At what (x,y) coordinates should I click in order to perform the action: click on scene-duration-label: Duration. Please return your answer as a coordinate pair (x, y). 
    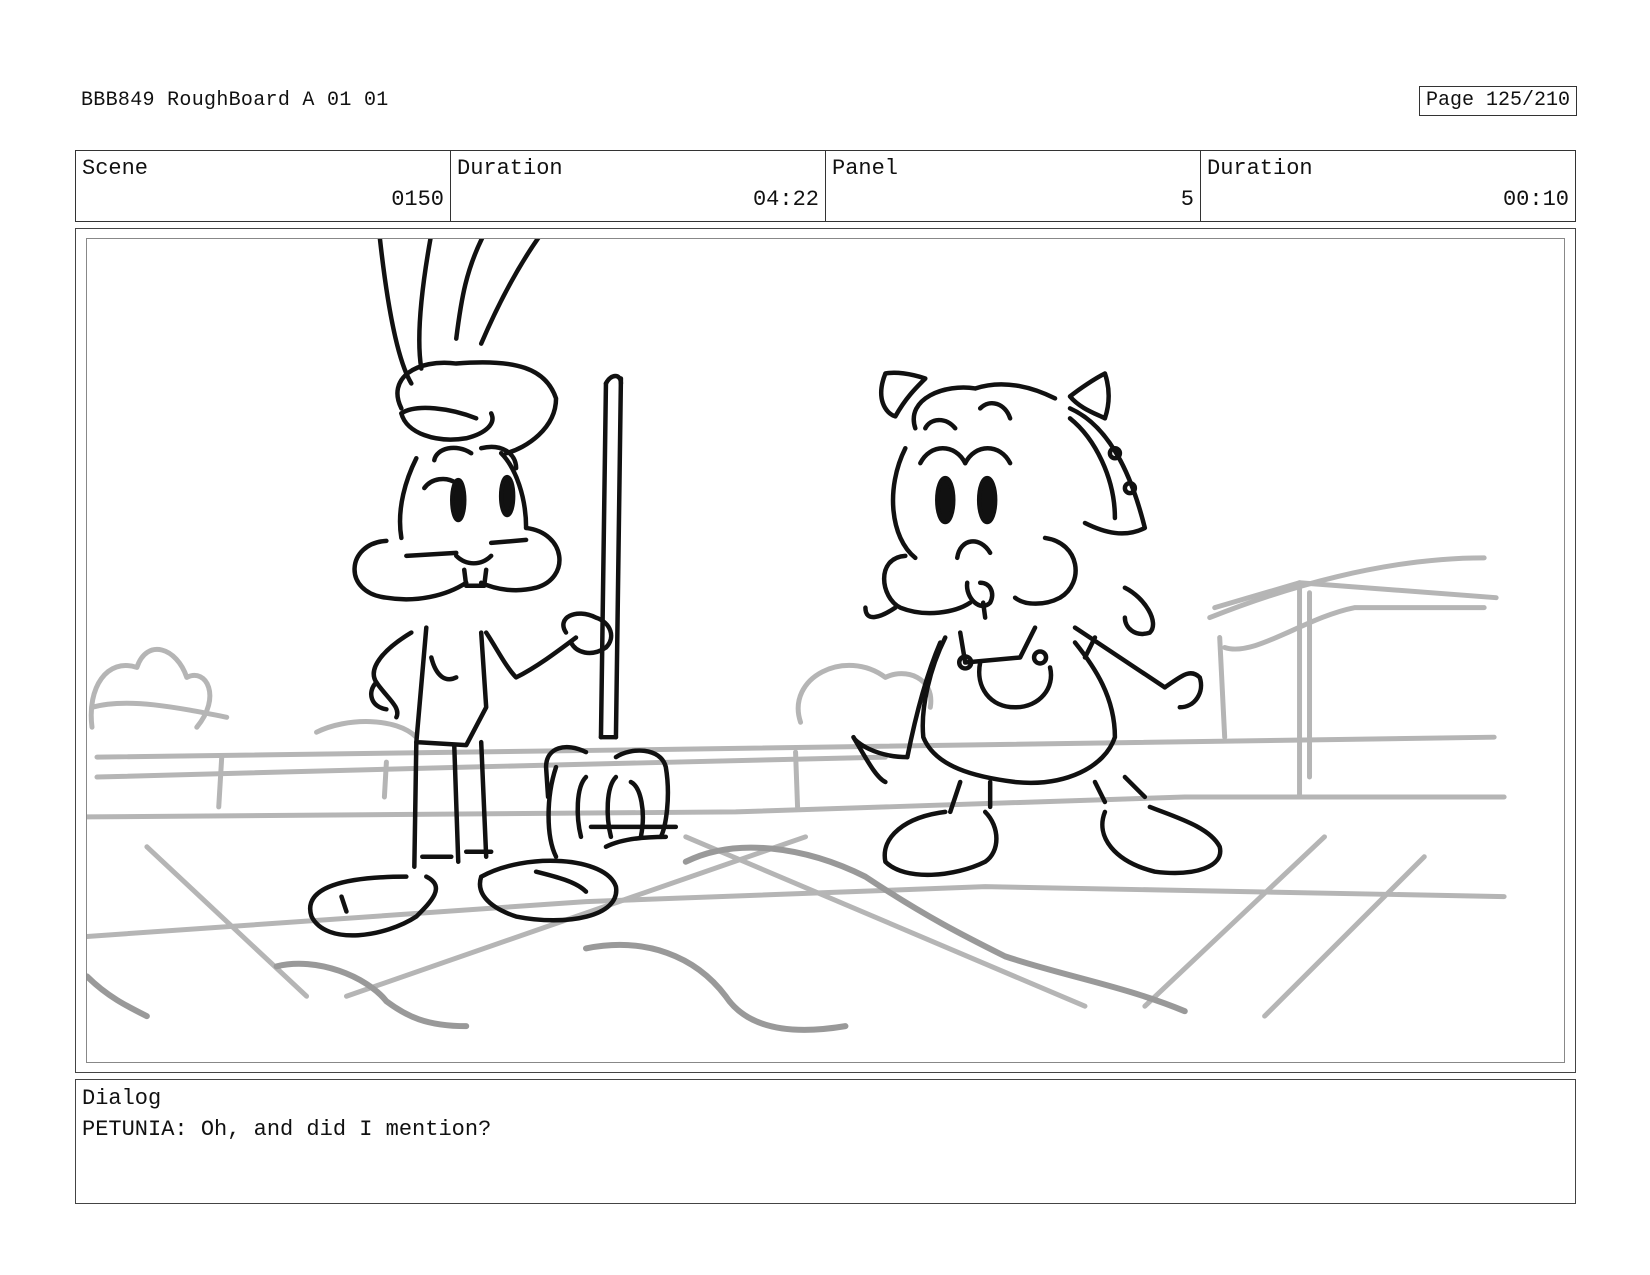
    Looking at the image, I should click on (510, 168).